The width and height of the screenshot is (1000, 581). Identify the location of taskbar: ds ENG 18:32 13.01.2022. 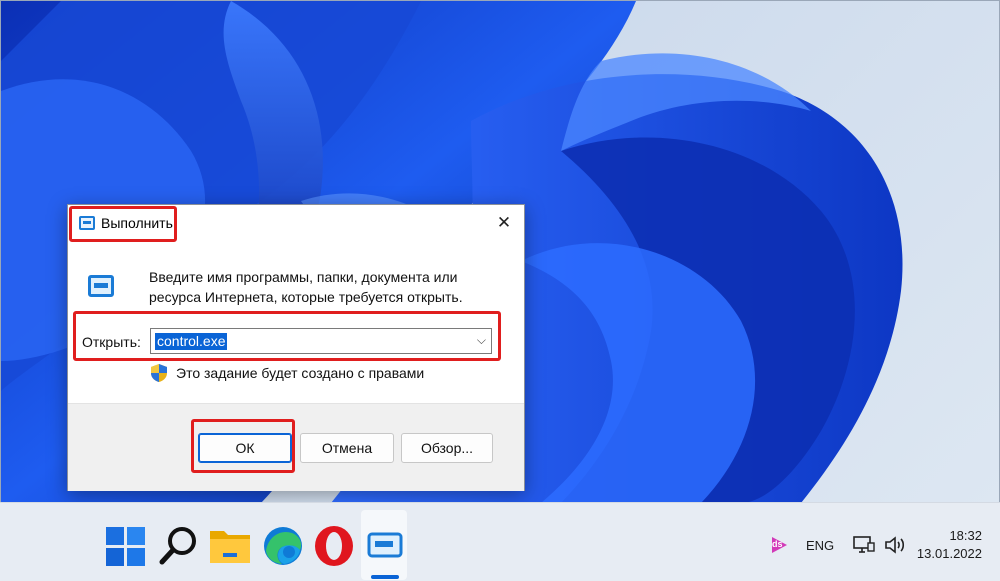
(500, 541).